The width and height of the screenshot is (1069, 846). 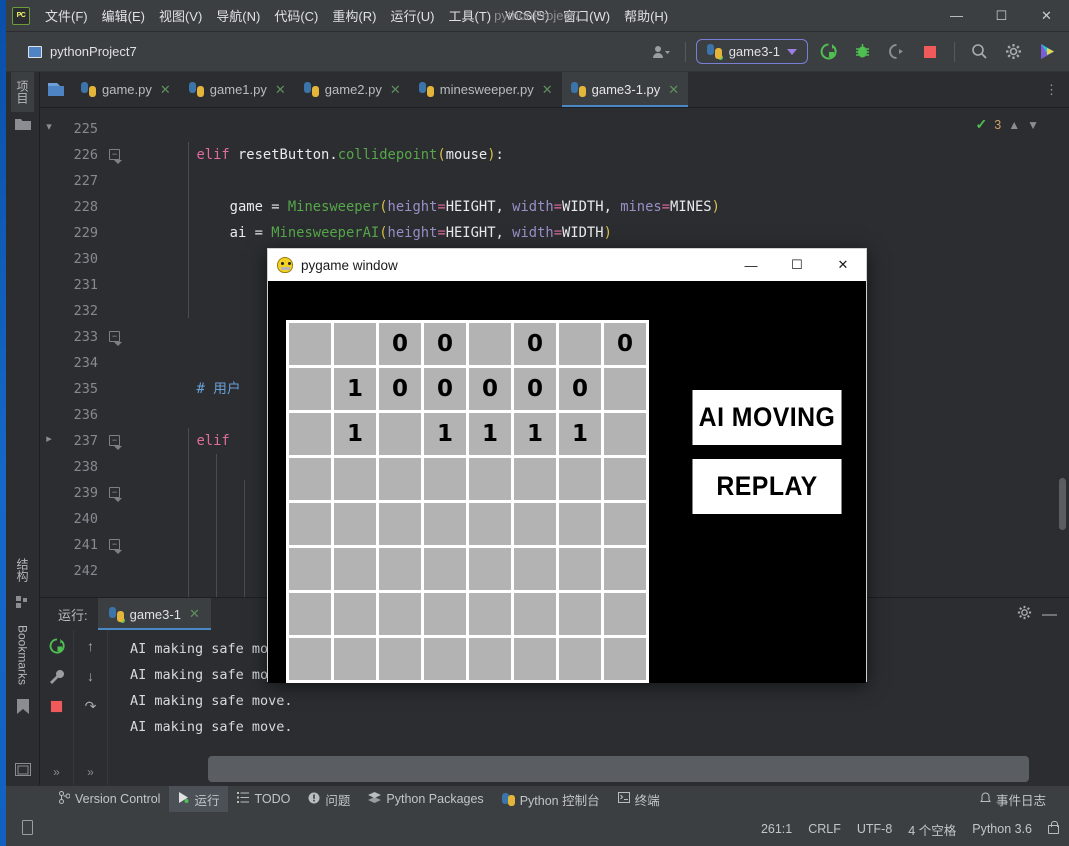 I want to click on next-problem-icon: ▼, so click(x=1033, y=125).